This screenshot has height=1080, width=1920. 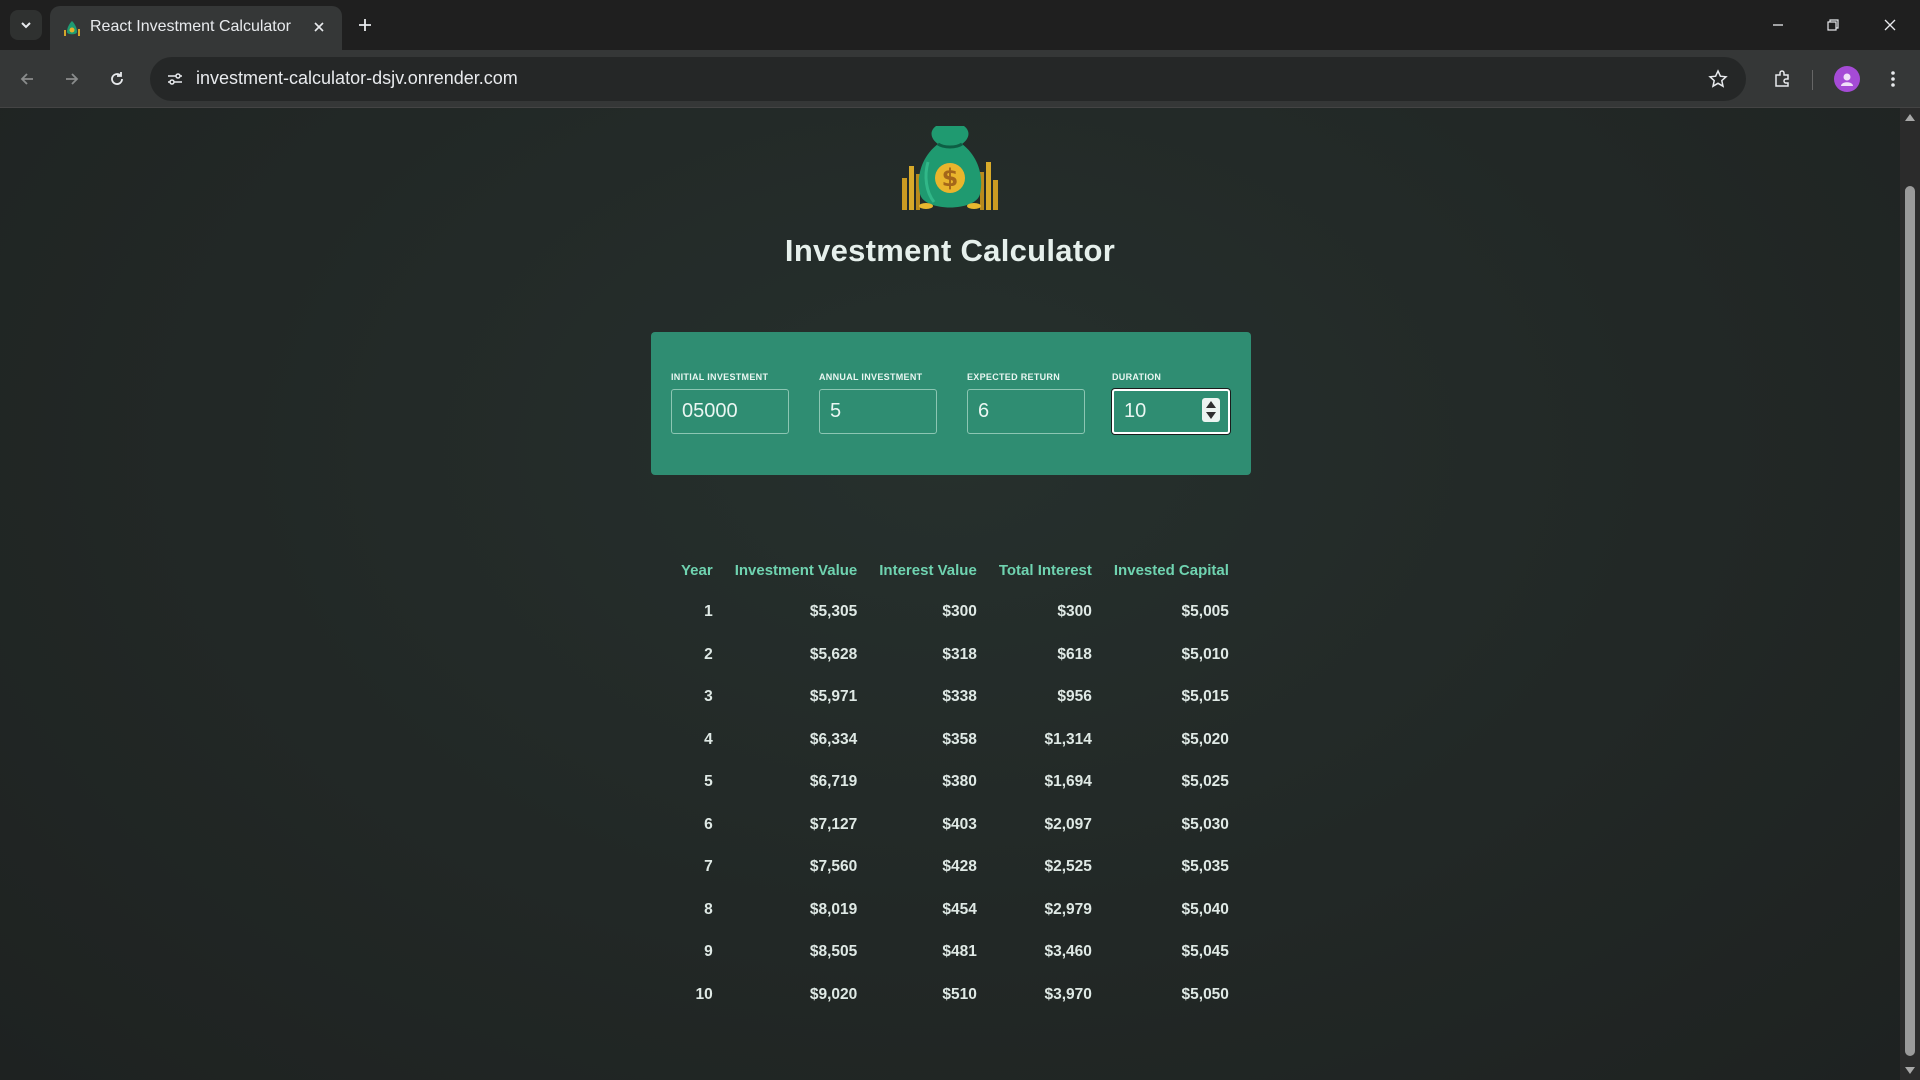 I want to click on table-row: 3 $5,971 $338 $956 $5,015, so click(x=955, y=697).